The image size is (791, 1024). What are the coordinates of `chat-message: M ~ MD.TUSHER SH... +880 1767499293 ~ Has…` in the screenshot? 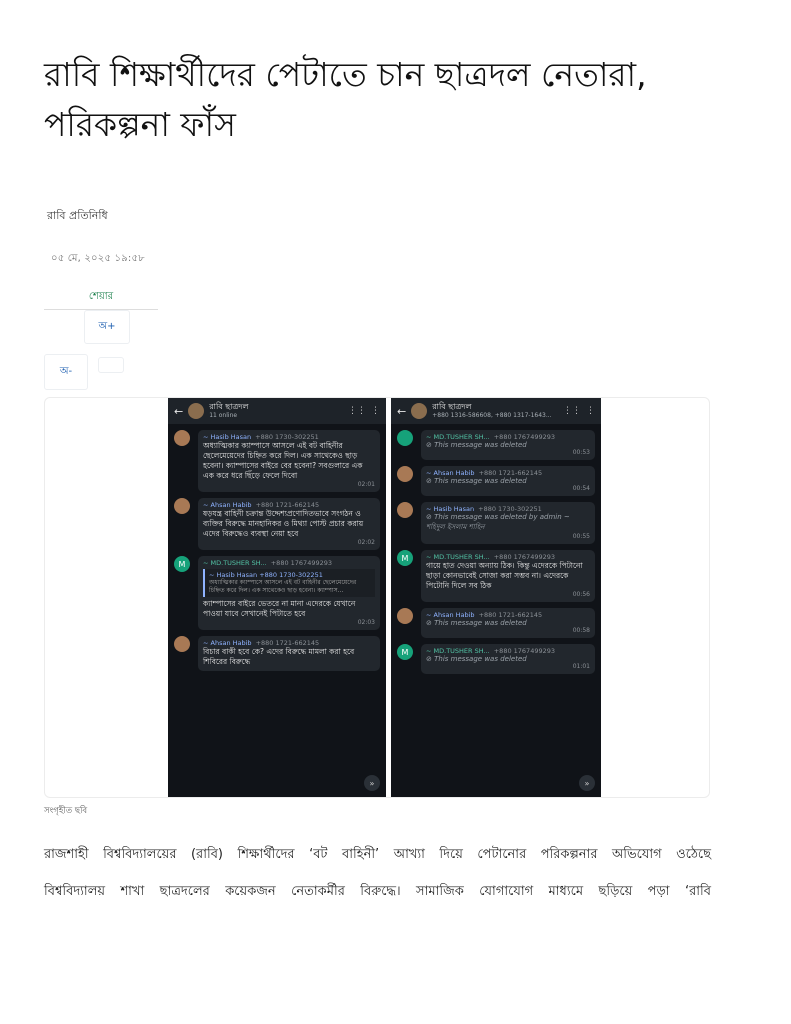 It's located at (277, 593).